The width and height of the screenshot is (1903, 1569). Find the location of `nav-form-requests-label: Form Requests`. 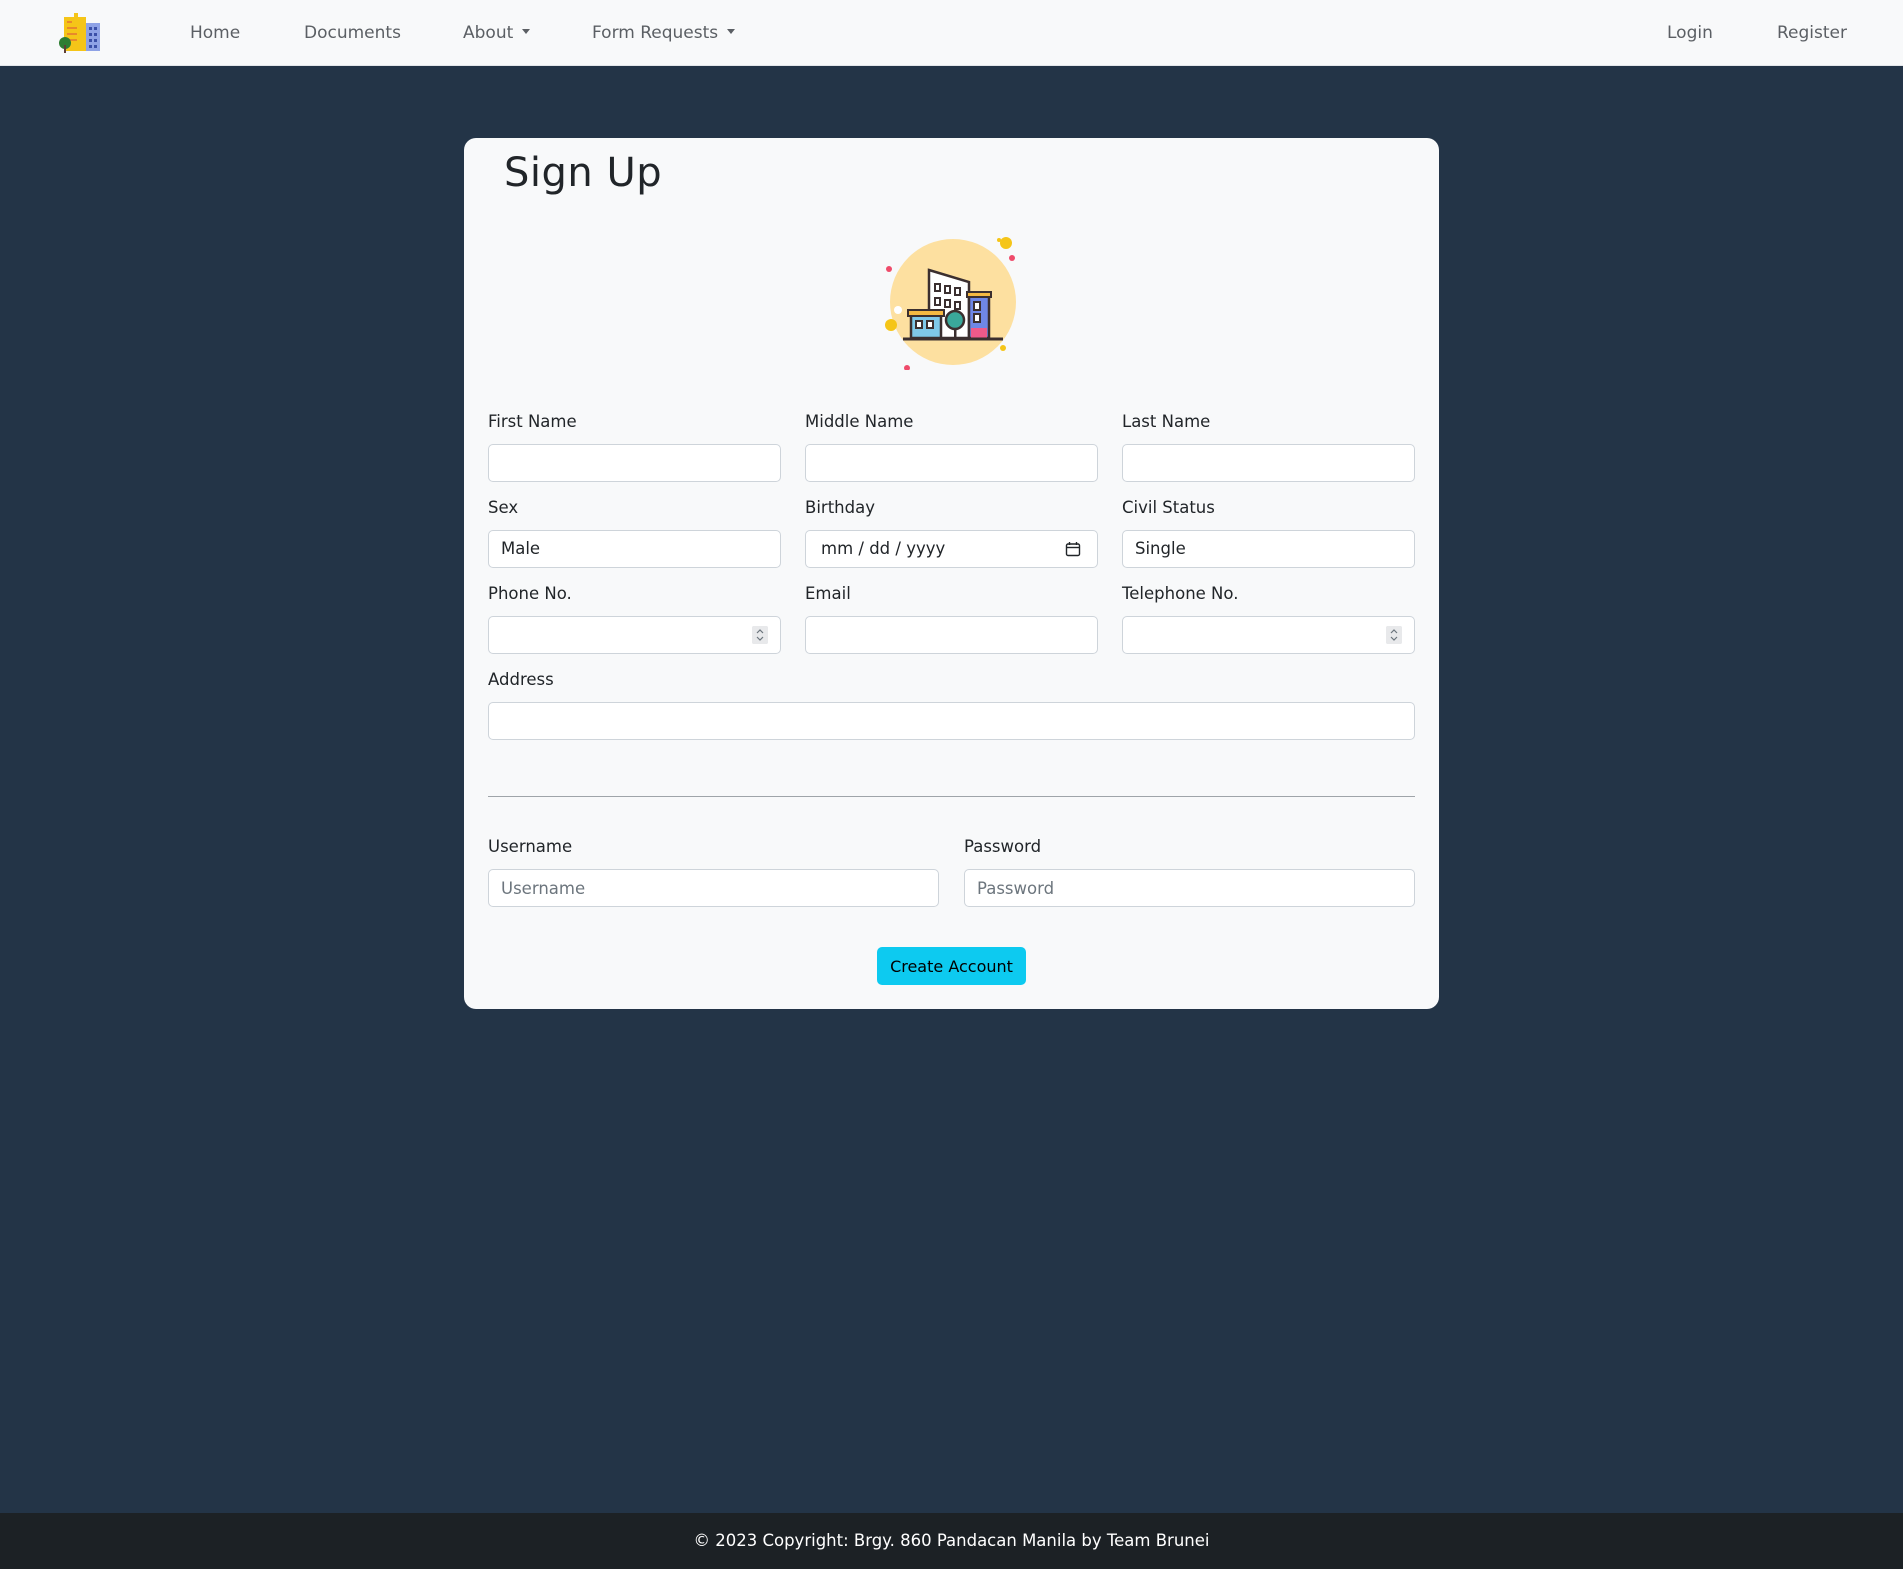

nav-form-requests-label: Form Requests is located at coordinates (655, 33).